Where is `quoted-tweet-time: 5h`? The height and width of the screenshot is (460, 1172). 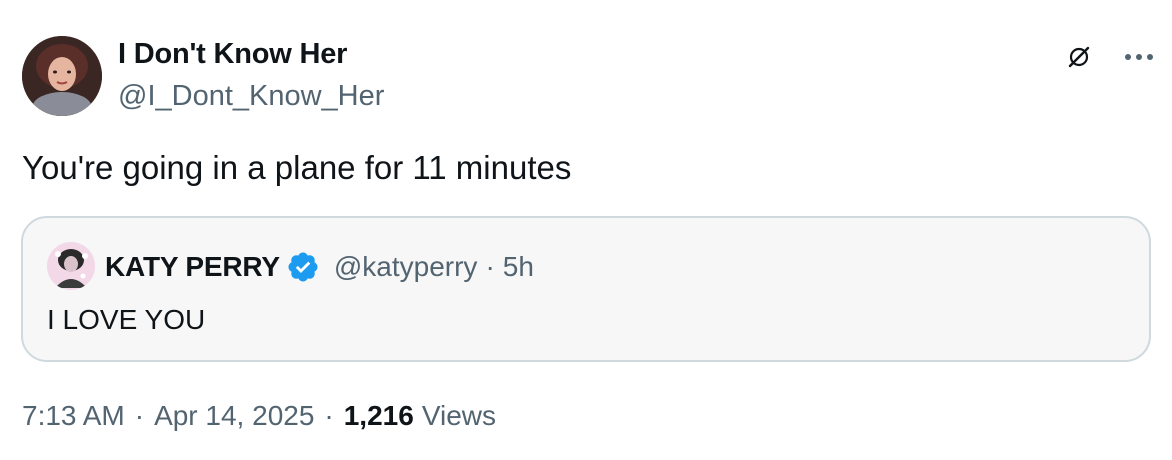 quoted-tweet-time: 5h is located at coordinates (518, 267).